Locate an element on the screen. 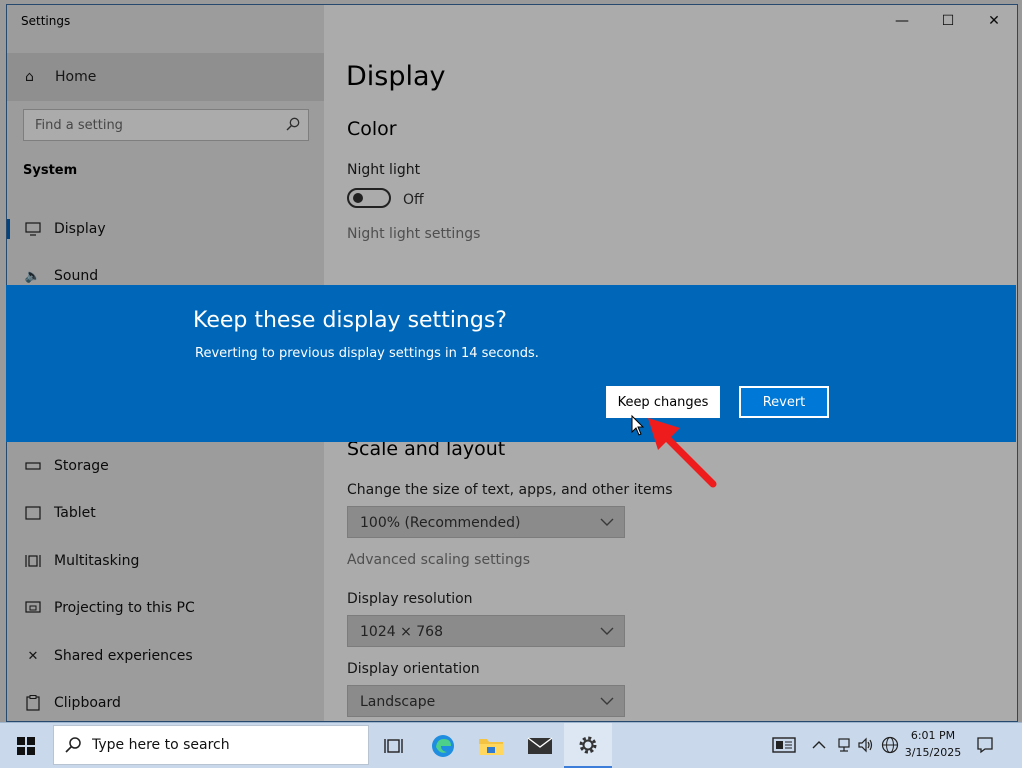 The image size is (1022, 768). sidebar-item-clipboard: Clipboard is located at coordinates (165, 703).